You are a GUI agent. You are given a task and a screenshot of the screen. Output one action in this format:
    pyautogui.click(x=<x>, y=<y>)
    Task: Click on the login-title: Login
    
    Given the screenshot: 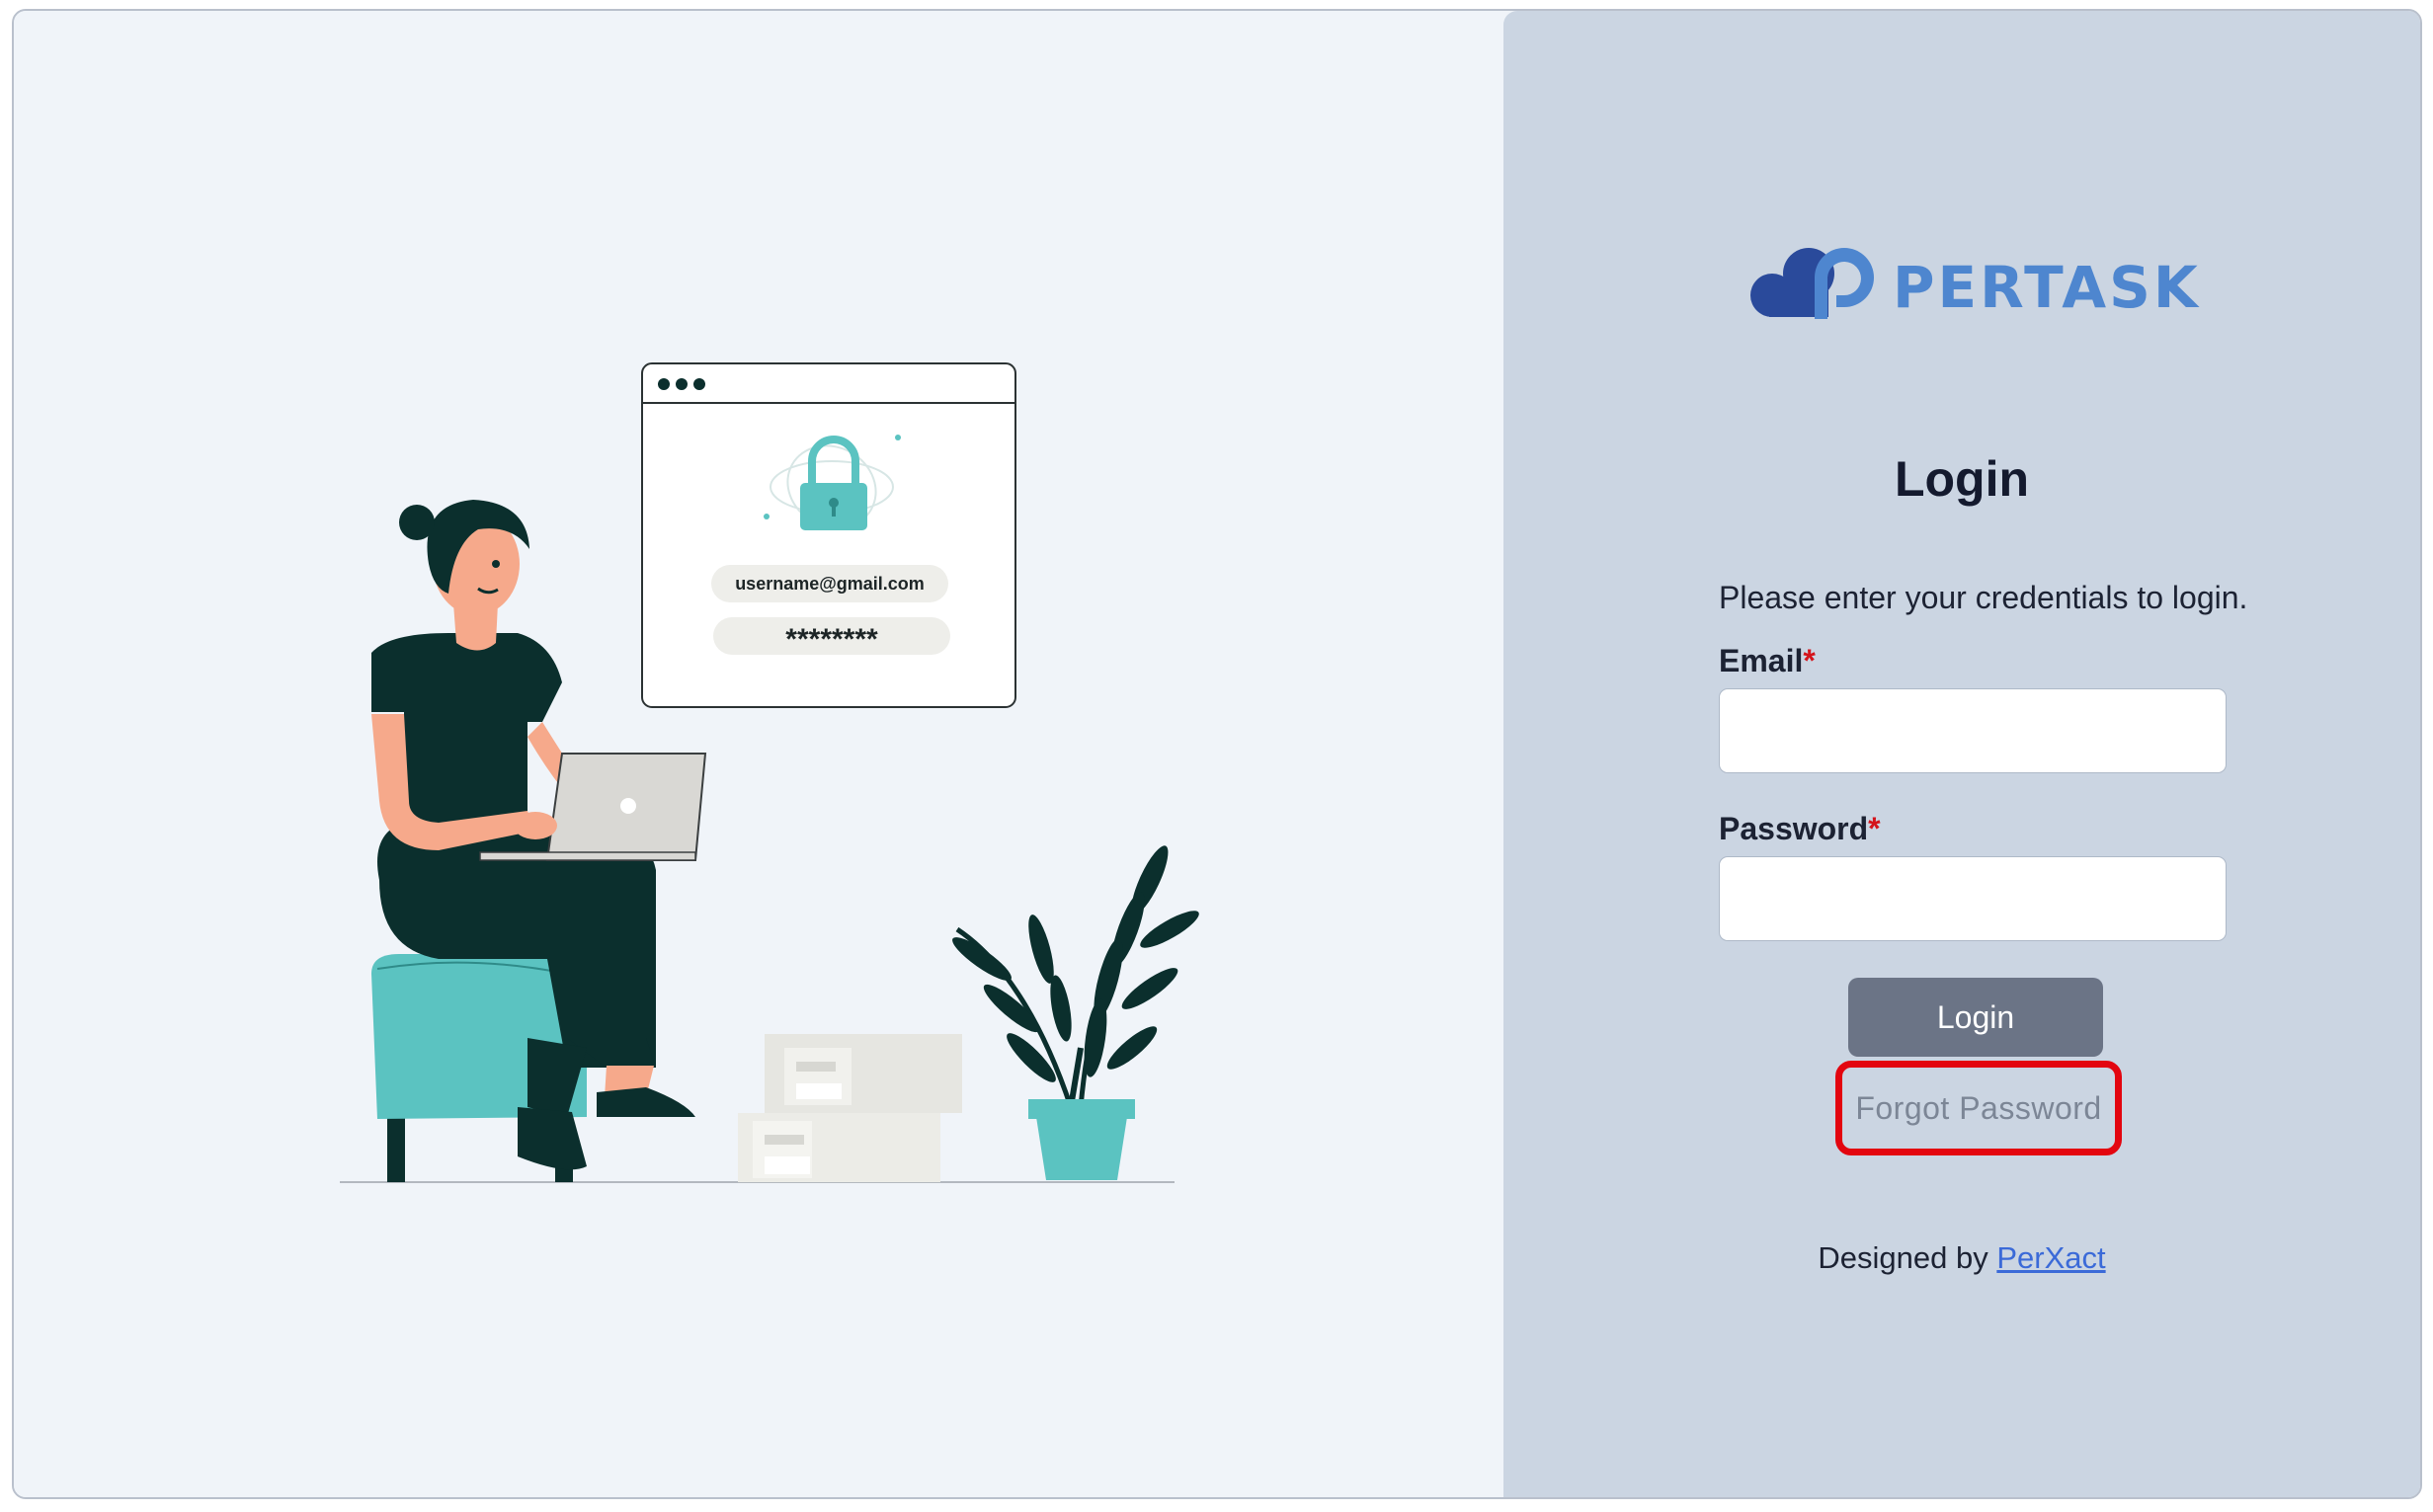 What is the action you would take?
    pyautogui.click(x=1962, y=479)
    